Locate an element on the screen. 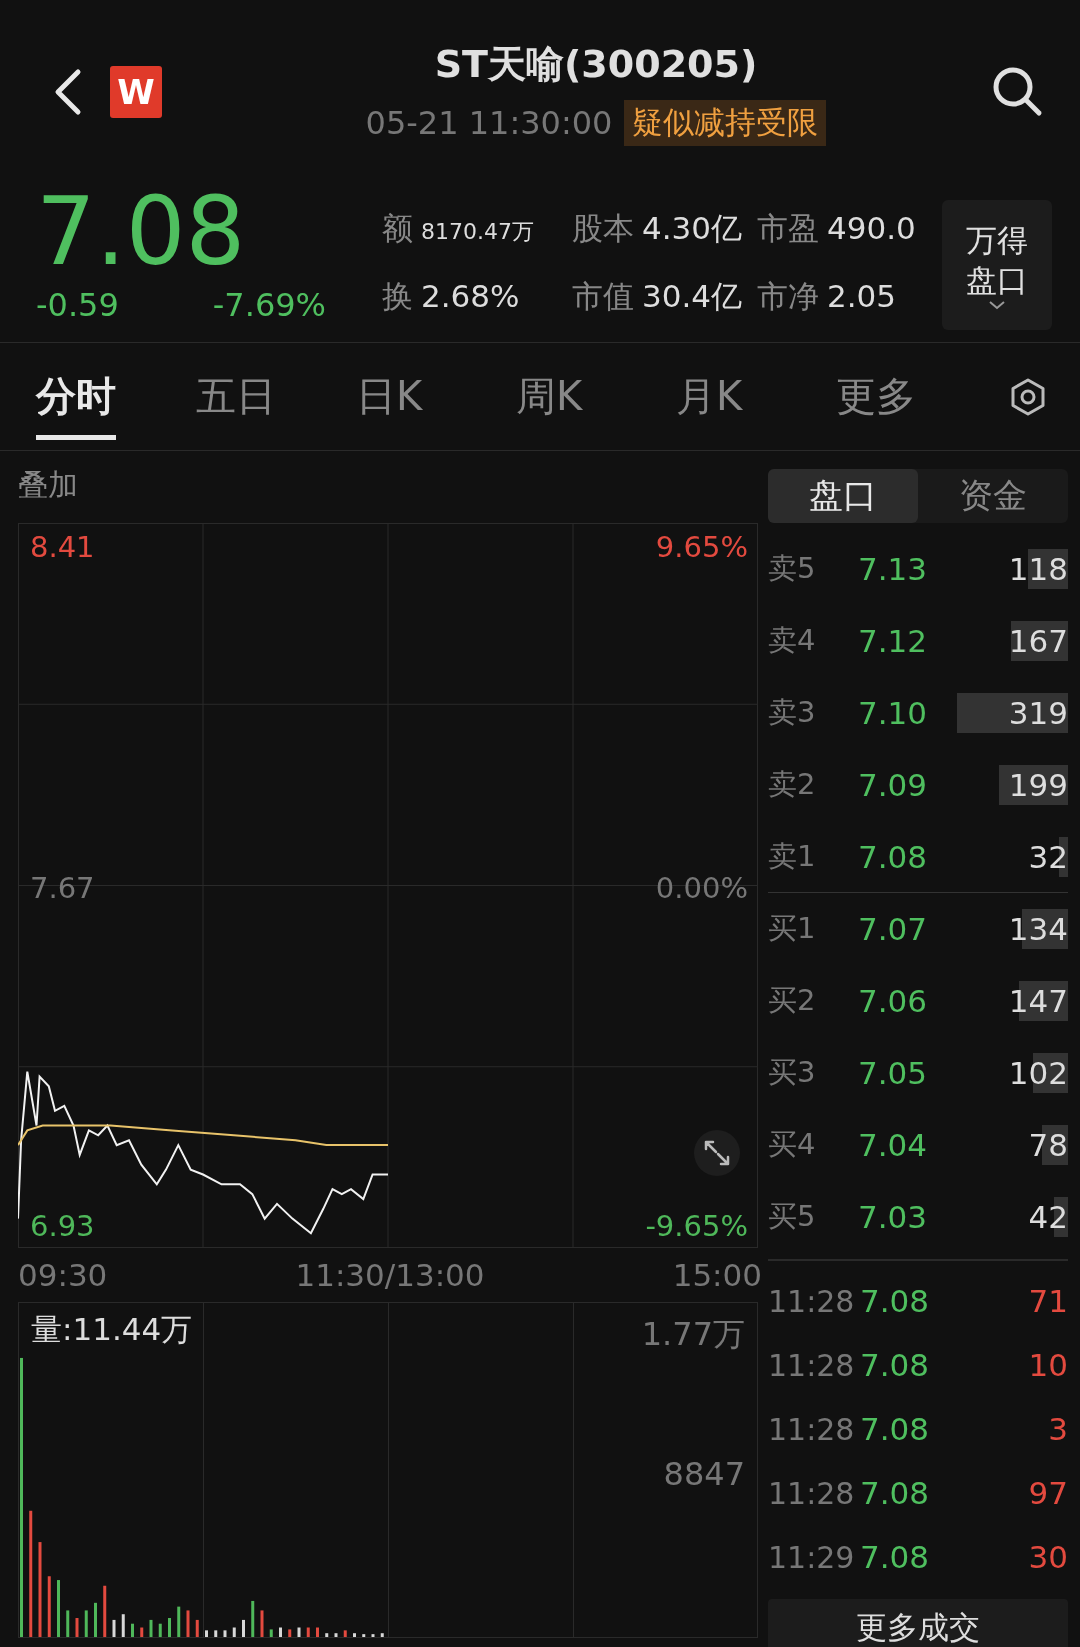 The width and height of the screenshot is (1080, 1647). panel-tab: 资金 is located at coordinates (993, 496).